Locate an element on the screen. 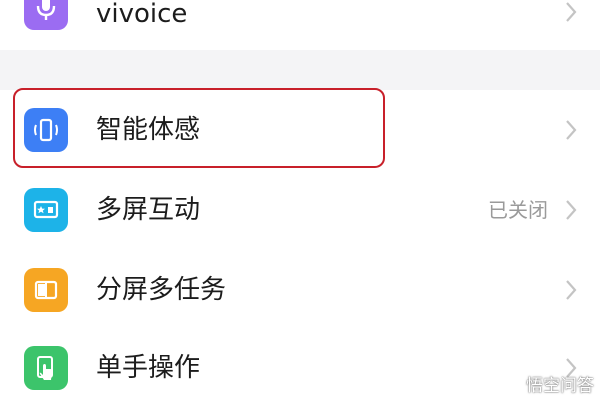 The height and width of the screenshot is (400, 600). settings-row-label: 多屏互动 is located at coordinates (148, 210).